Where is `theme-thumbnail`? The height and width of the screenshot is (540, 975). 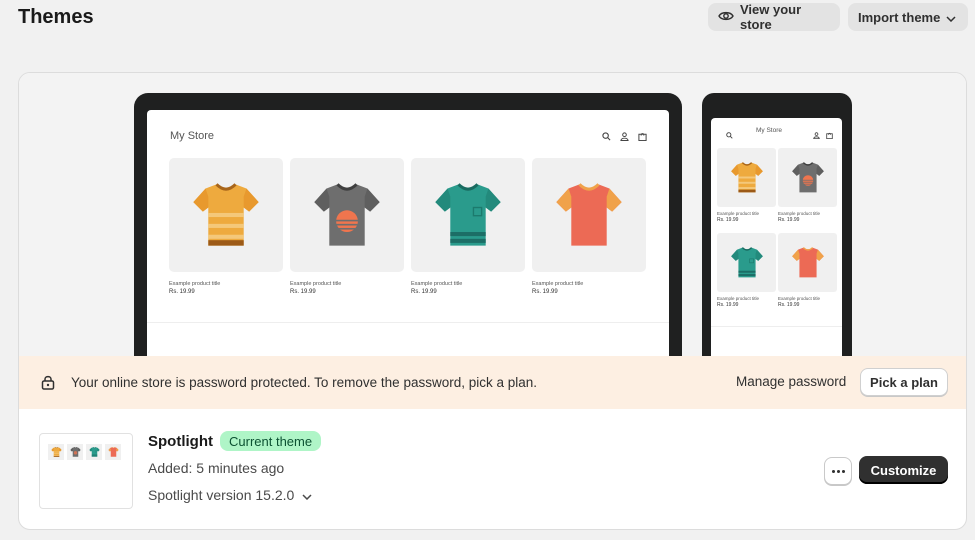
theme-thumbnail is located at coordinates (86, 471).